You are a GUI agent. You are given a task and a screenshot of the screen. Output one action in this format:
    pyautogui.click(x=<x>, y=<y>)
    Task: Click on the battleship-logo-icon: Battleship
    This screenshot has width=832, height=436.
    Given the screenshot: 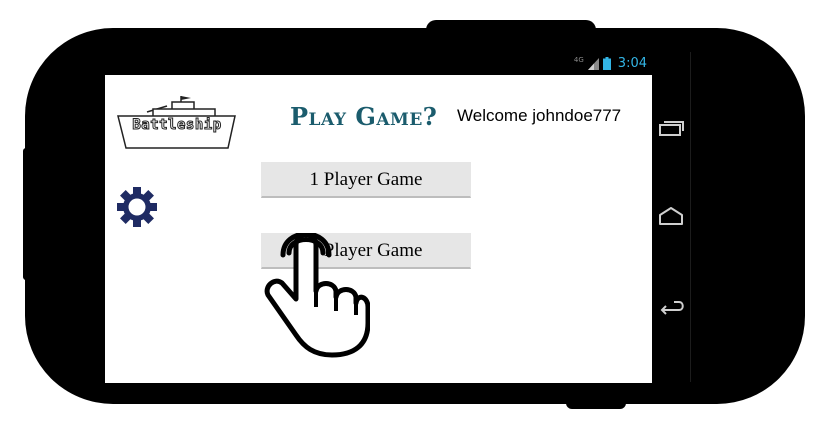 What is the action you would take?
    pyautogui.click(x=177, y=122)
    